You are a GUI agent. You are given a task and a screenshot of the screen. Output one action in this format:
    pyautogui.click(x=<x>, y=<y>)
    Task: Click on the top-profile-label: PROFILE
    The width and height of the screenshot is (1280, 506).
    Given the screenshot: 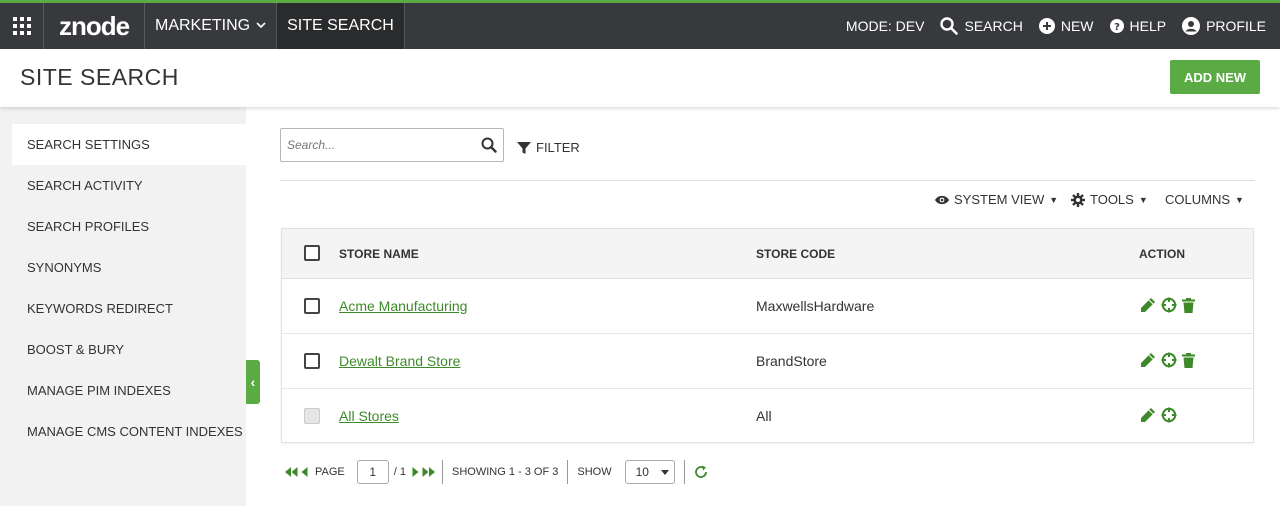 What is the action you would take?
    pyautogui.click(x=1236, y=26)
    